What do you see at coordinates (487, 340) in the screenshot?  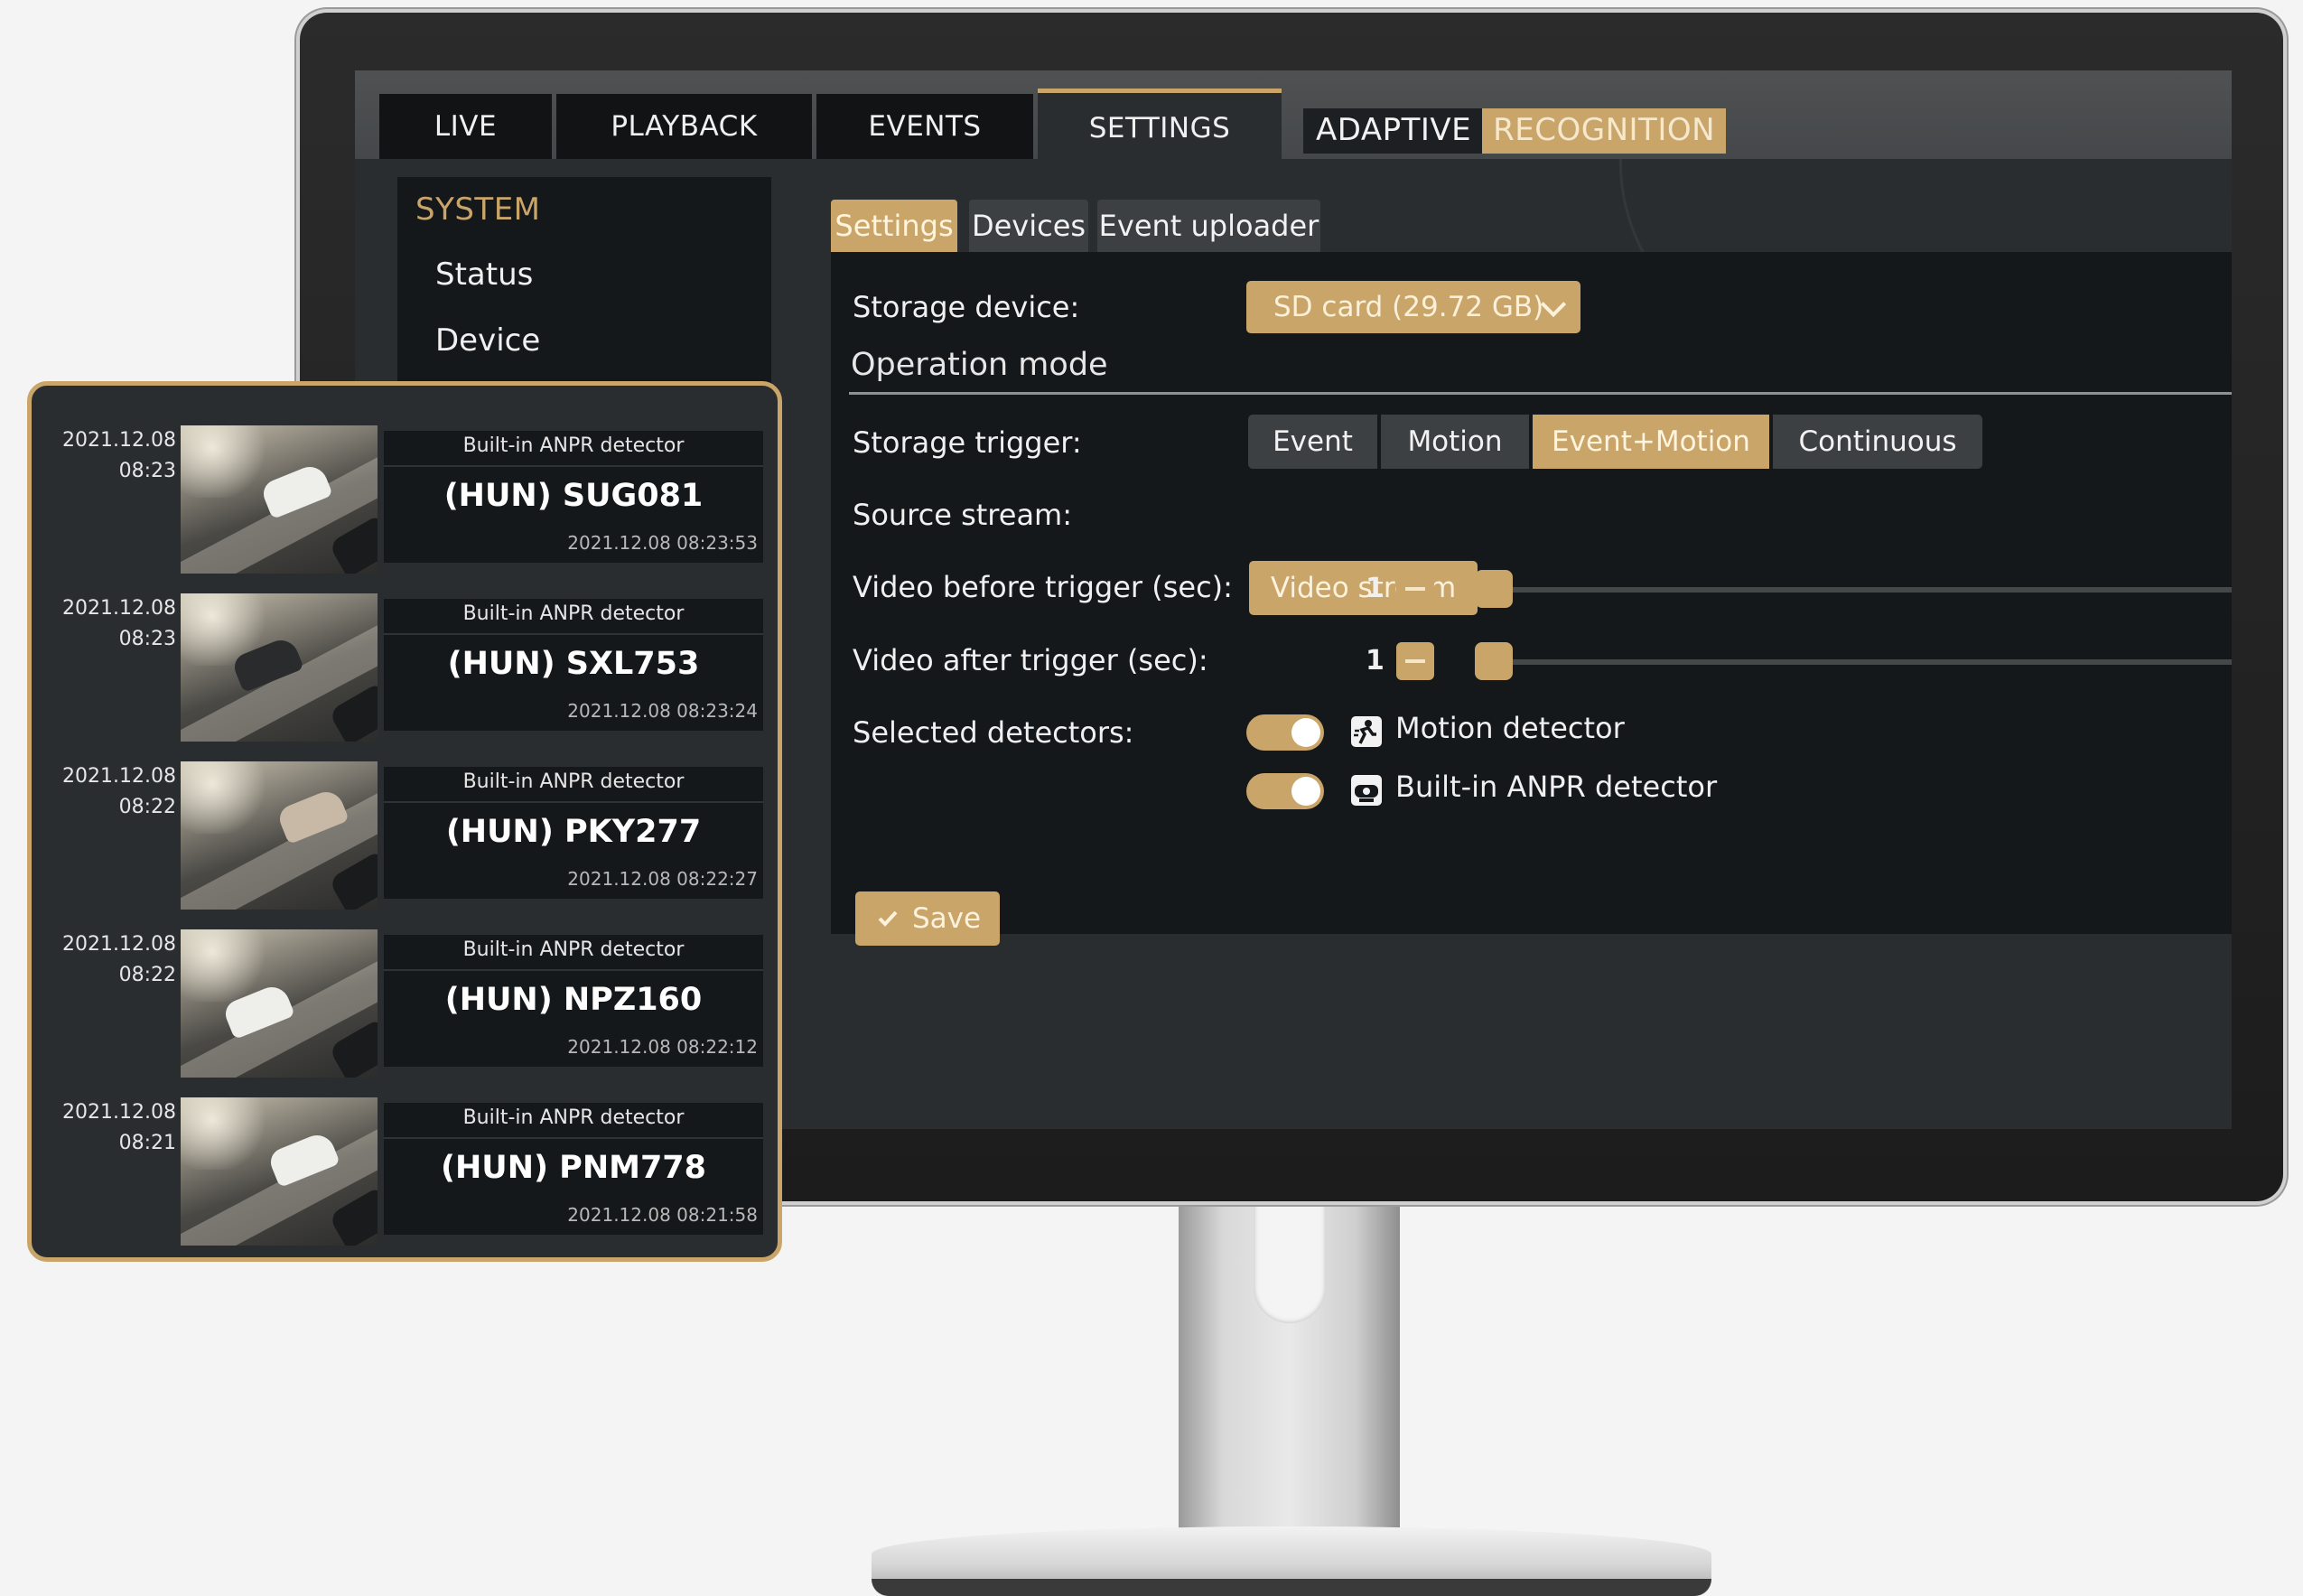 I see `sidebar-item-device: Device` at bounding box center [487, 340].